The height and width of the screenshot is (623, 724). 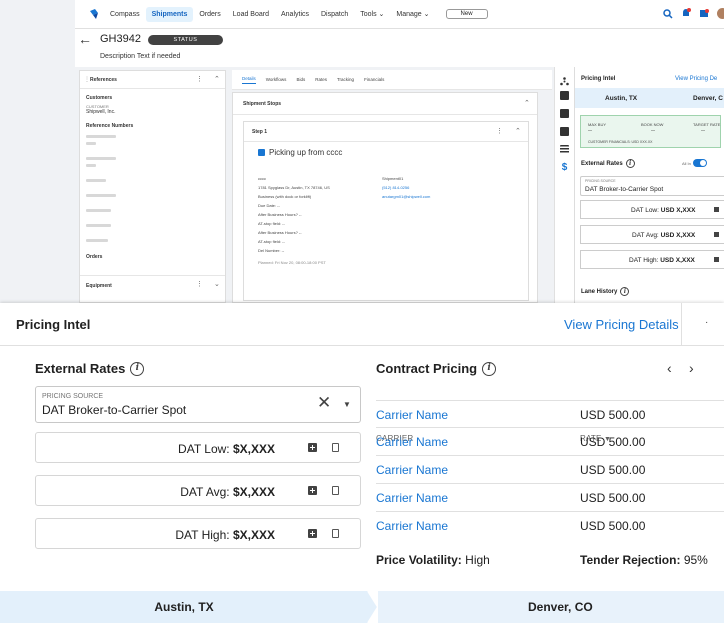 What do you see at coordinates (249, 80) in the screenshot?
I see `tab-details: Details` at bounding box center [249, 80].